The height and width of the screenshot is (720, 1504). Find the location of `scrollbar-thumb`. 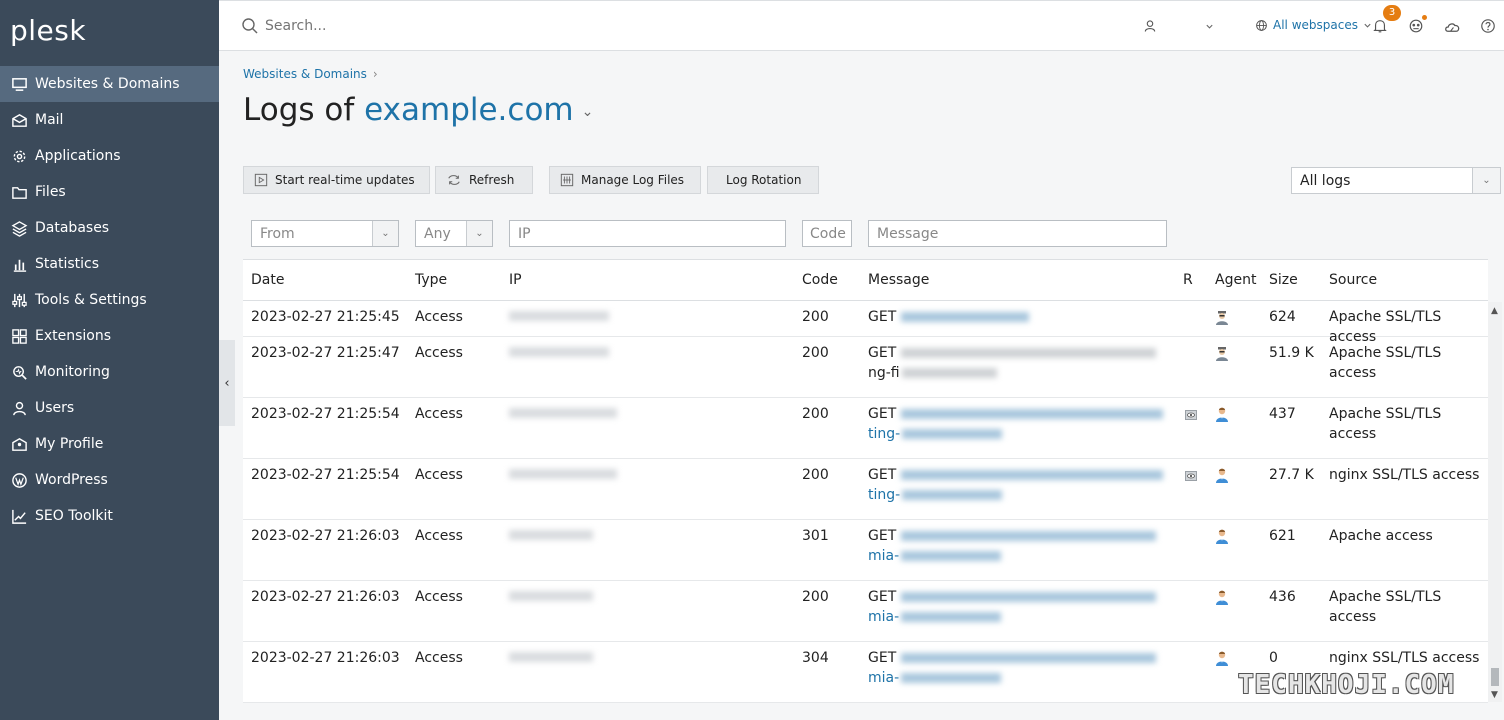

scrollbar-thumb is located at coordinates (1495, 677).